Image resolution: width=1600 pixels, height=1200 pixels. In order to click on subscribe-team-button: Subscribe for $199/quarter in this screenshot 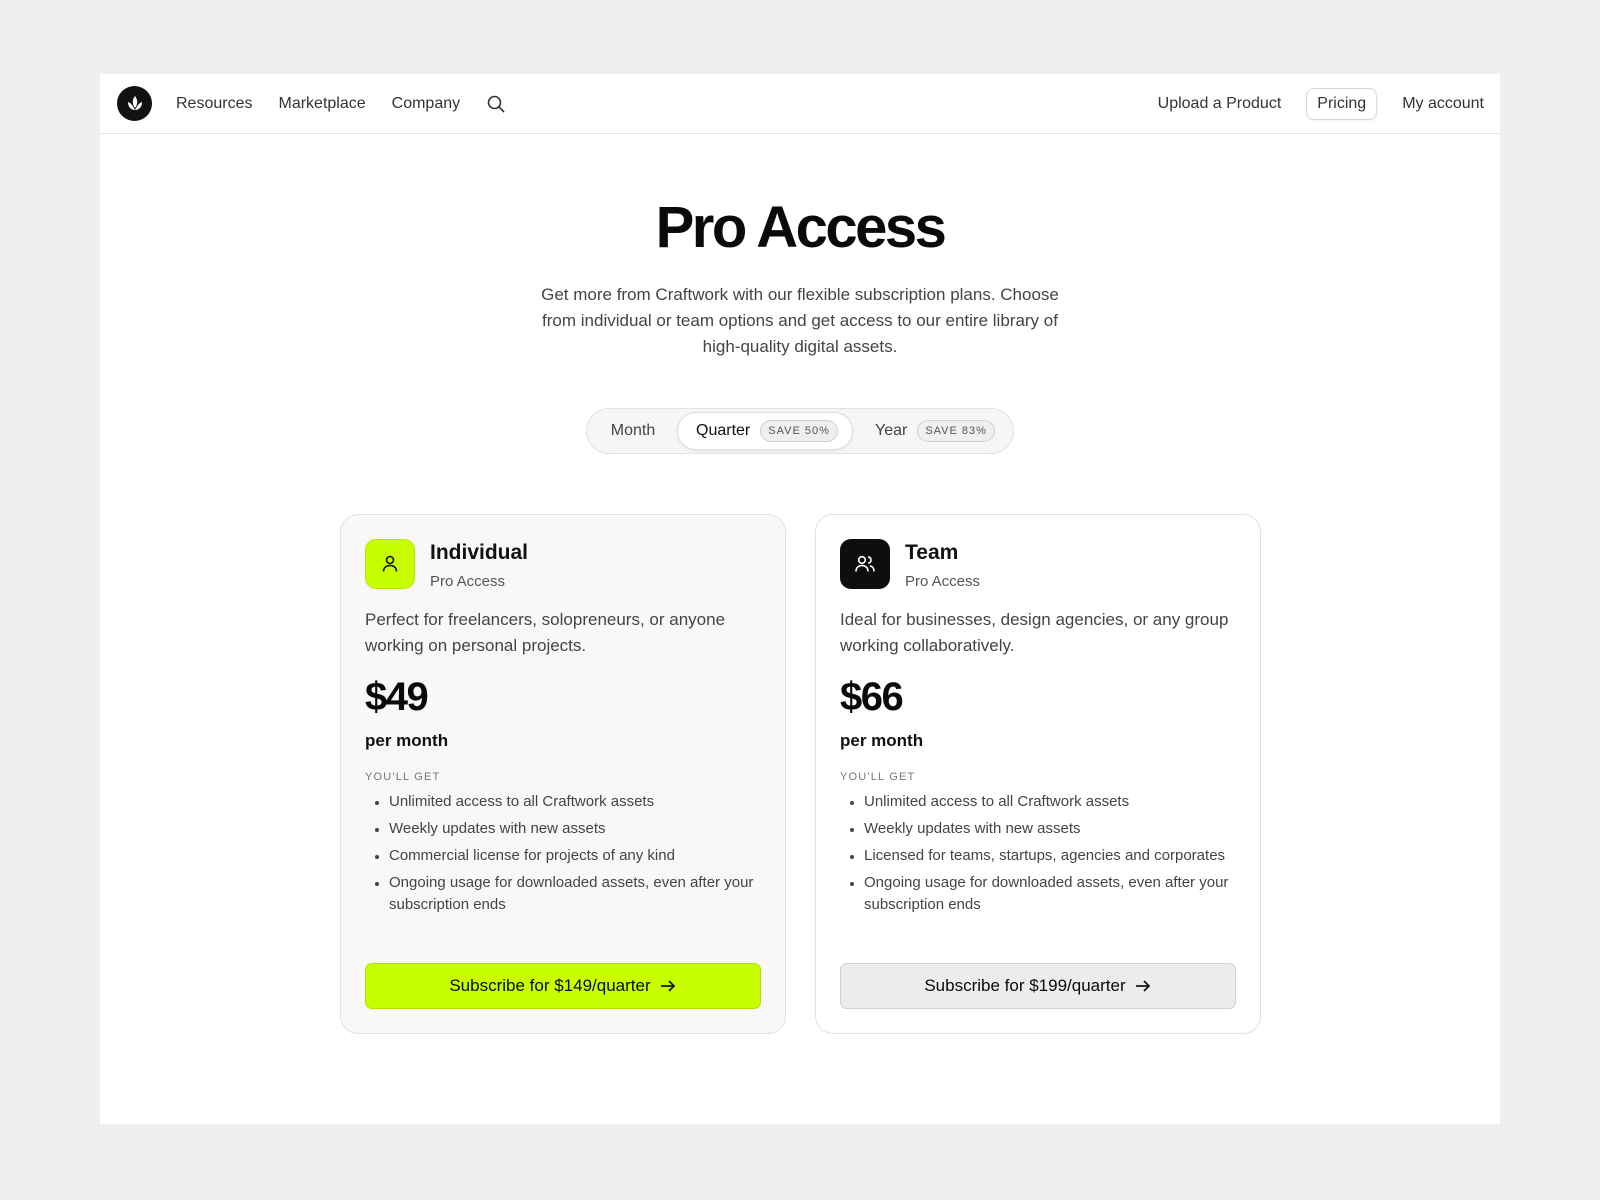, I will do `click(1038, 986)`.